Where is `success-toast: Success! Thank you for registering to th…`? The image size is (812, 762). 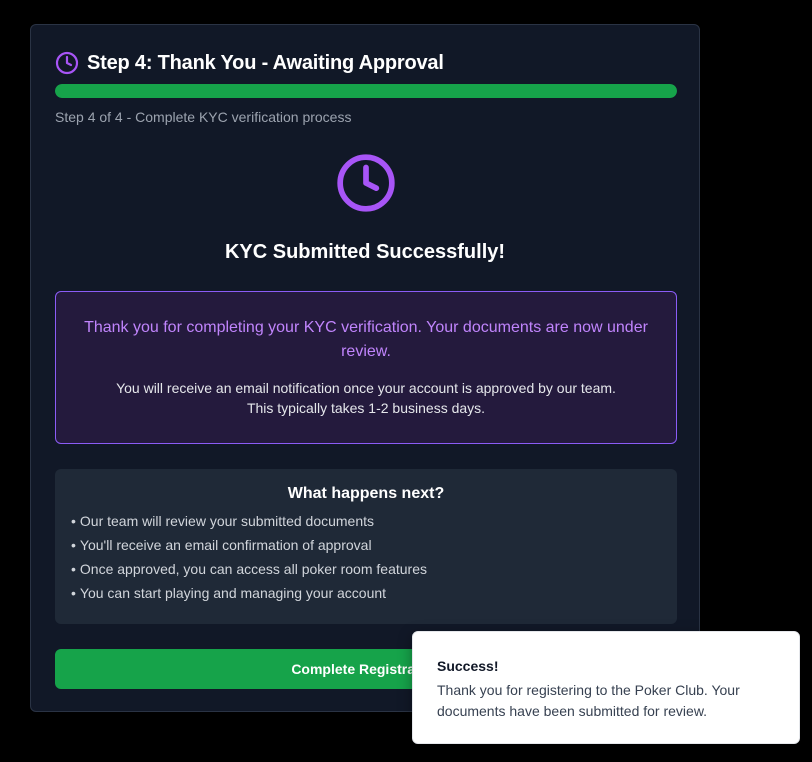
success-toast: Success! Thank you for registering to th… is located at coordinates (606, 687).